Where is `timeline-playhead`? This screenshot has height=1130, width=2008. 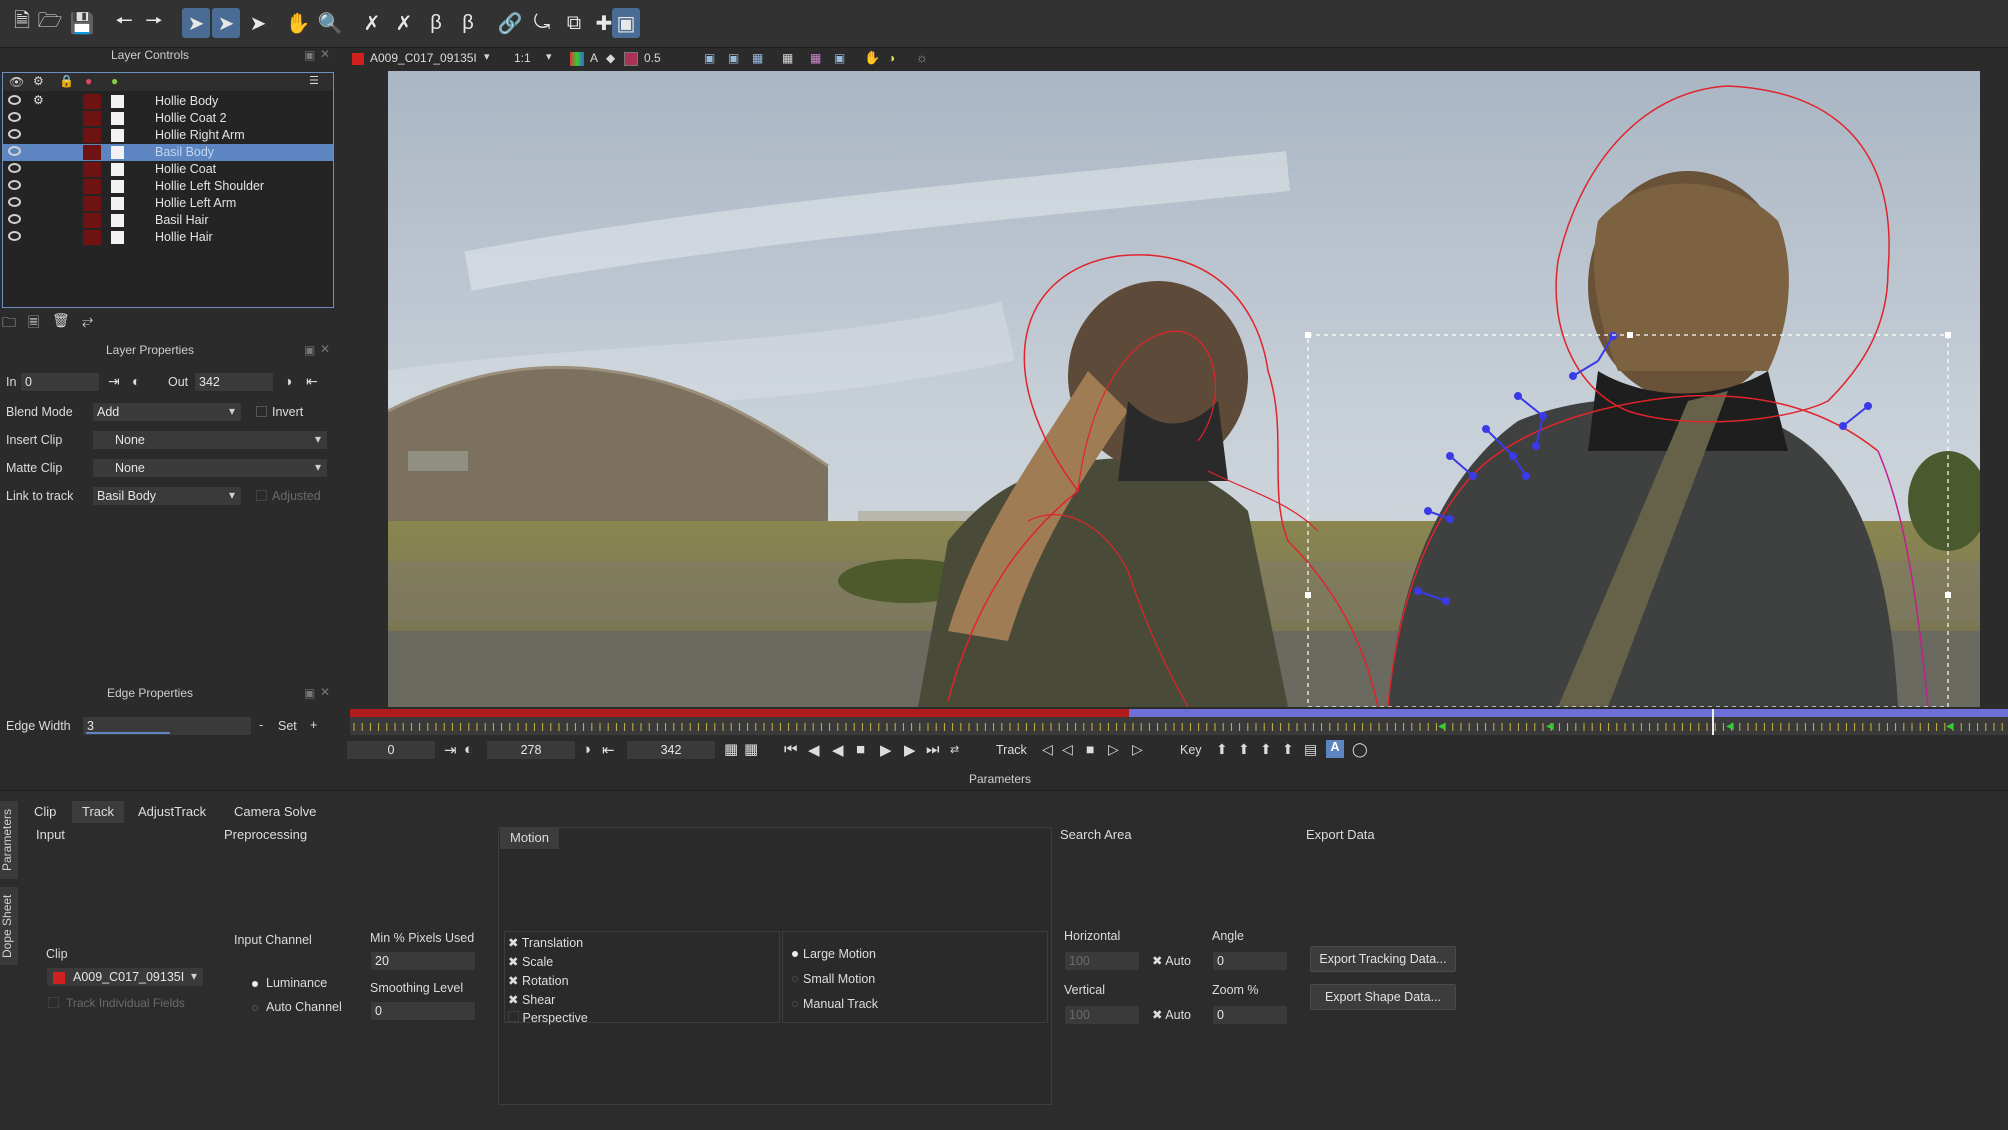
timeline-playhead is located at coordinates (1713, 722).